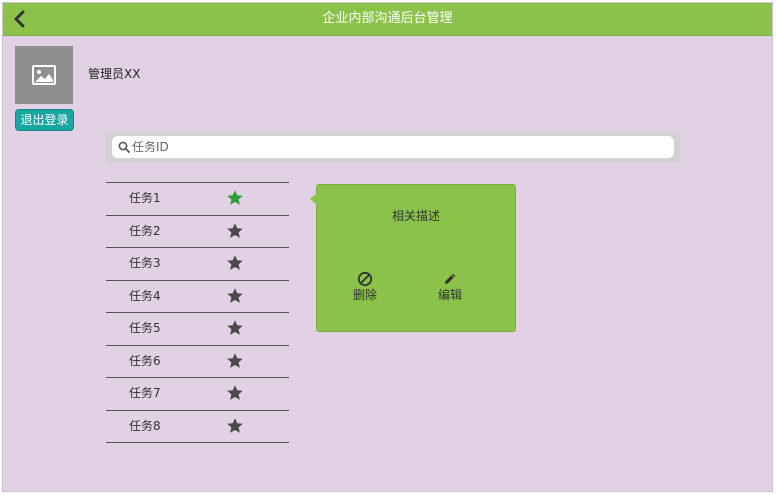  I want to click on user-name: 管理员XX, so click(114, 74).